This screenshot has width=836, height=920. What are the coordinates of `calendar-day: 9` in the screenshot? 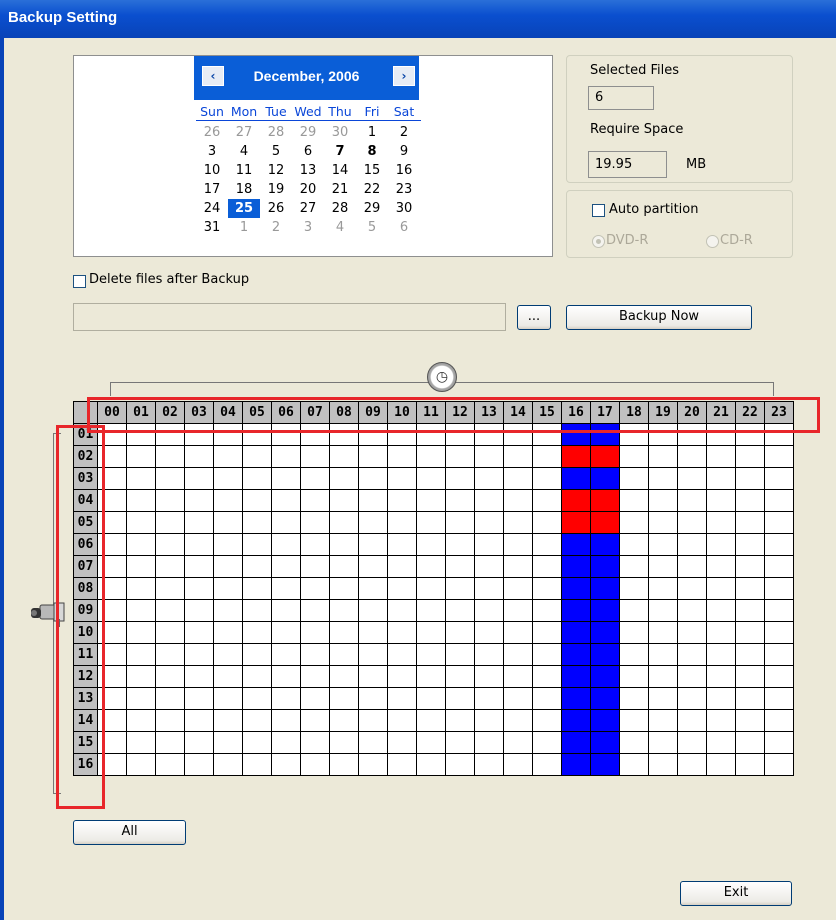 It's located at (404, 151).